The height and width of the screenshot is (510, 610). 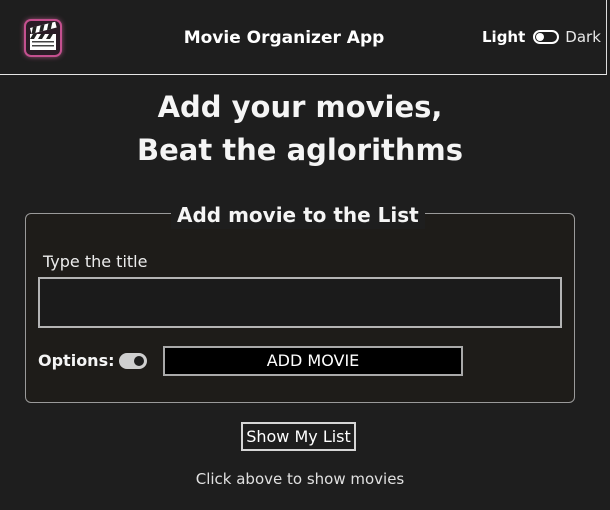 What do you see at coordinates (284, 38) in the screenshot?
I see `app-title: Movie Organizer App` at bounding box center [284, 38].